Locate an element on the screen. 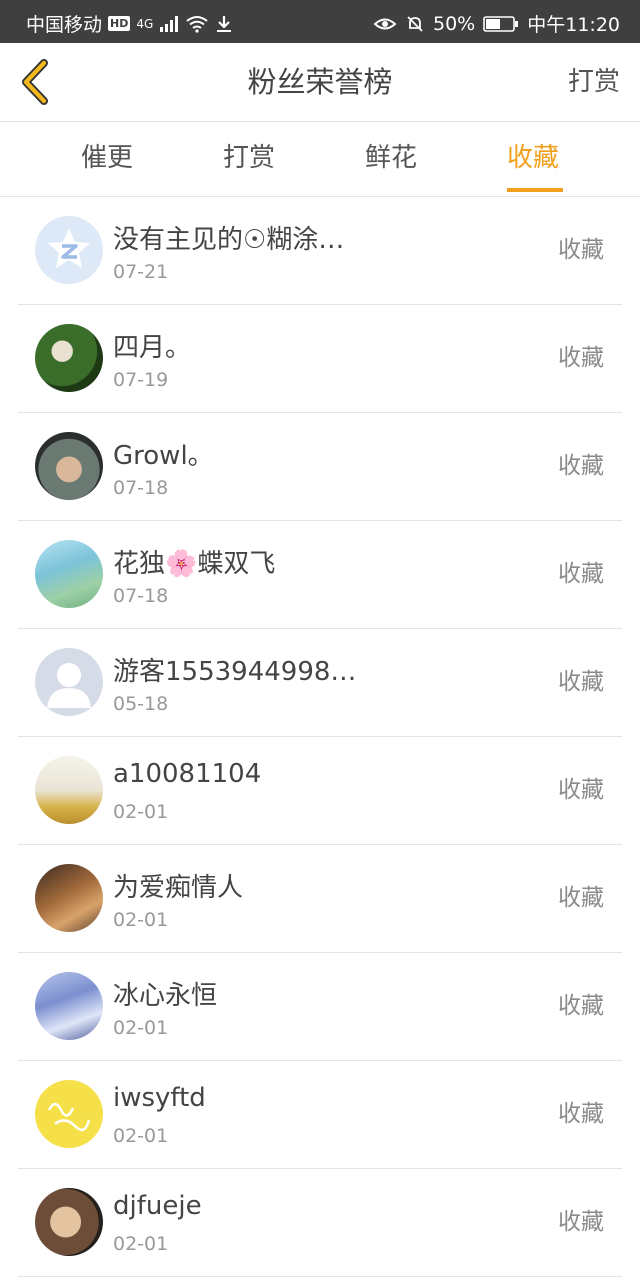 This screenshot has width=640, height=1280. tab-flowers: 鲜花 is located at coordinates (391, 159).